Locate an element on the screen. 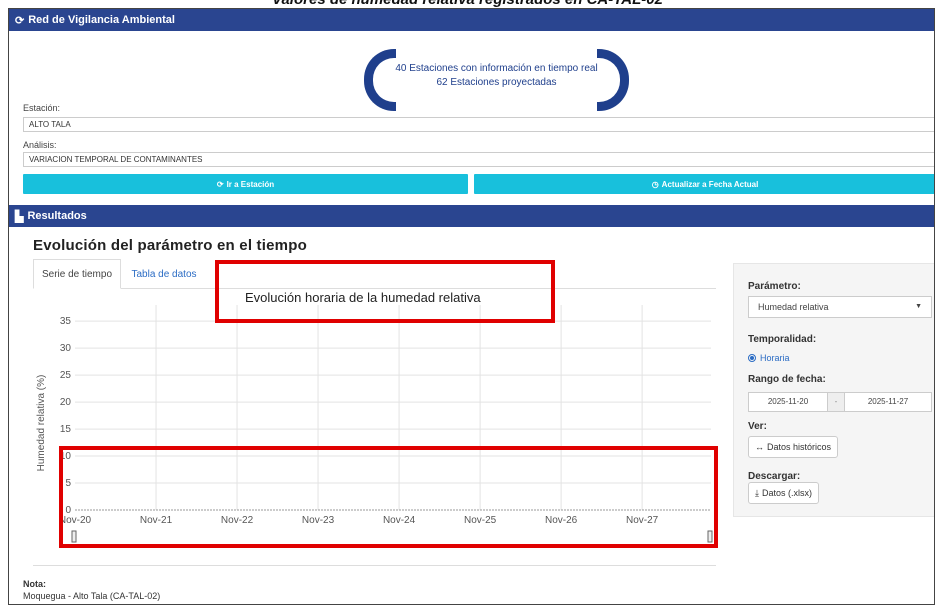  y-tick-label: 35 is located at coordinates (66, 321).